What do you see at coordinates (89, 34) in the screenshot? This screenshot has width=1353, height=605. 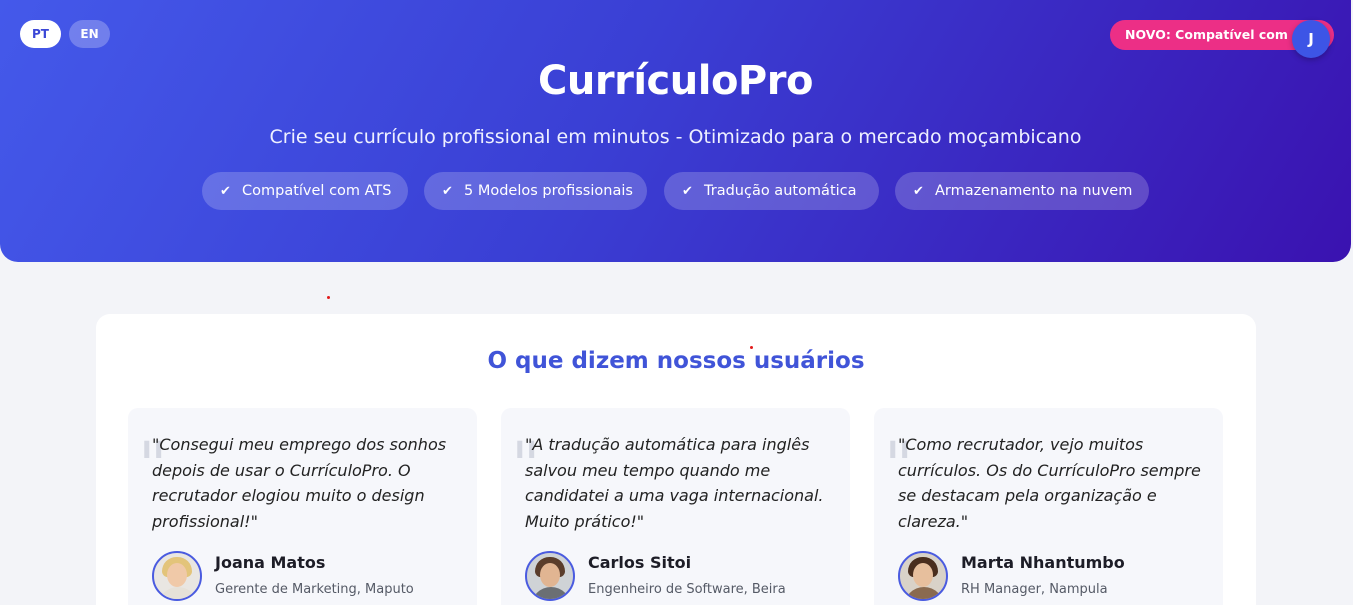 I see `language-en-button: EN` at bounding box center [89, 34].